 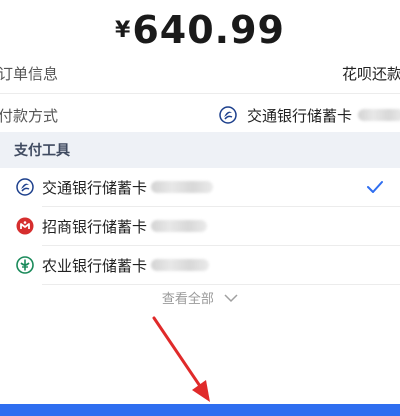 What do you see at coordinates (25, 226) in the screenshot?
I see `cmb-bank-icon` at bounding box center [25, 226].